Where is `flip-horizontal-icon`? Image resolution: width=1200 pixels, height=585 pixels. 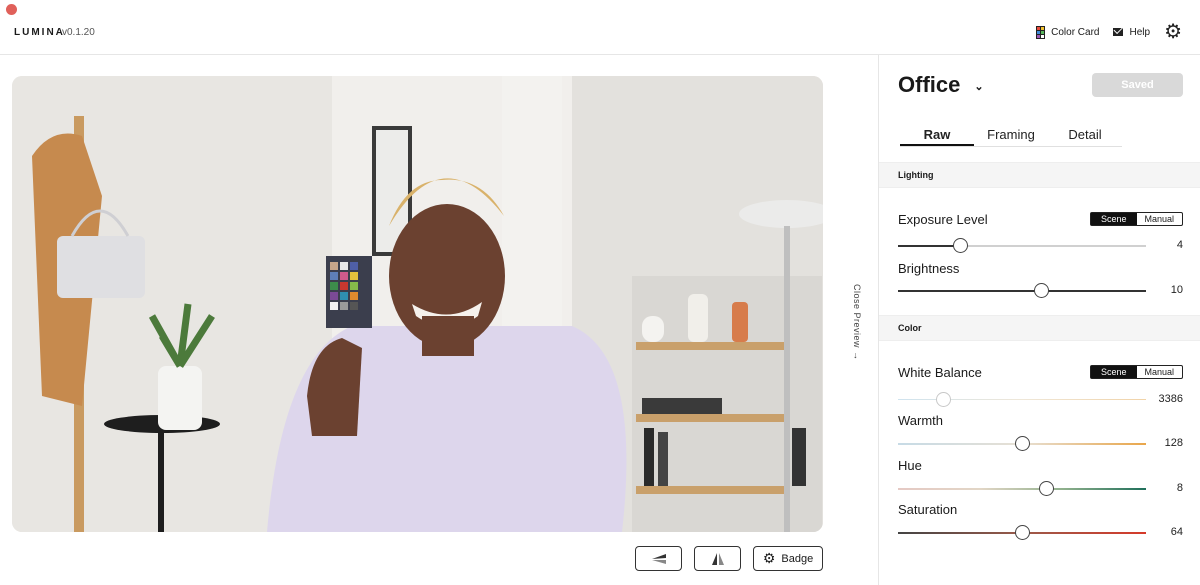
flip-horizontal-icon is located at coordinates (717, 558).